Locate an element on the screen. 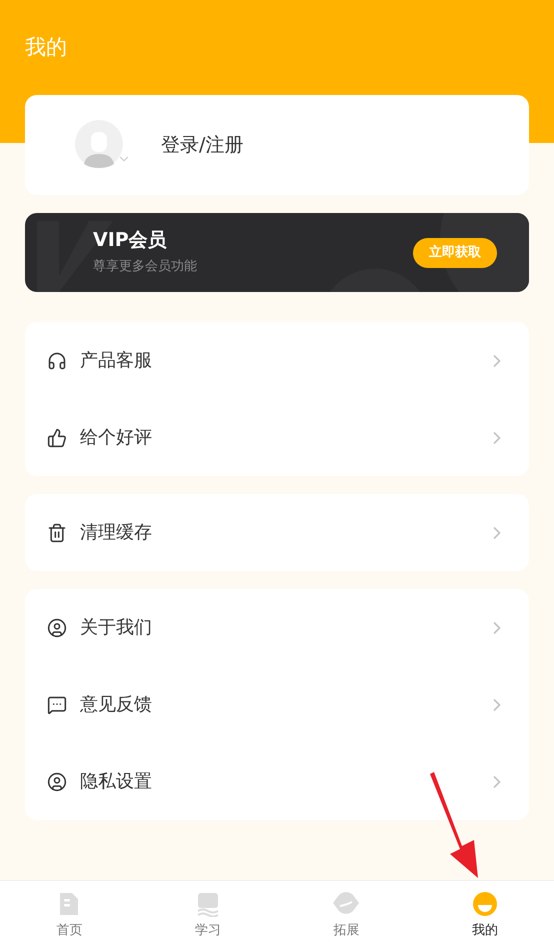  message-icon is located at coordinates (57, 704).